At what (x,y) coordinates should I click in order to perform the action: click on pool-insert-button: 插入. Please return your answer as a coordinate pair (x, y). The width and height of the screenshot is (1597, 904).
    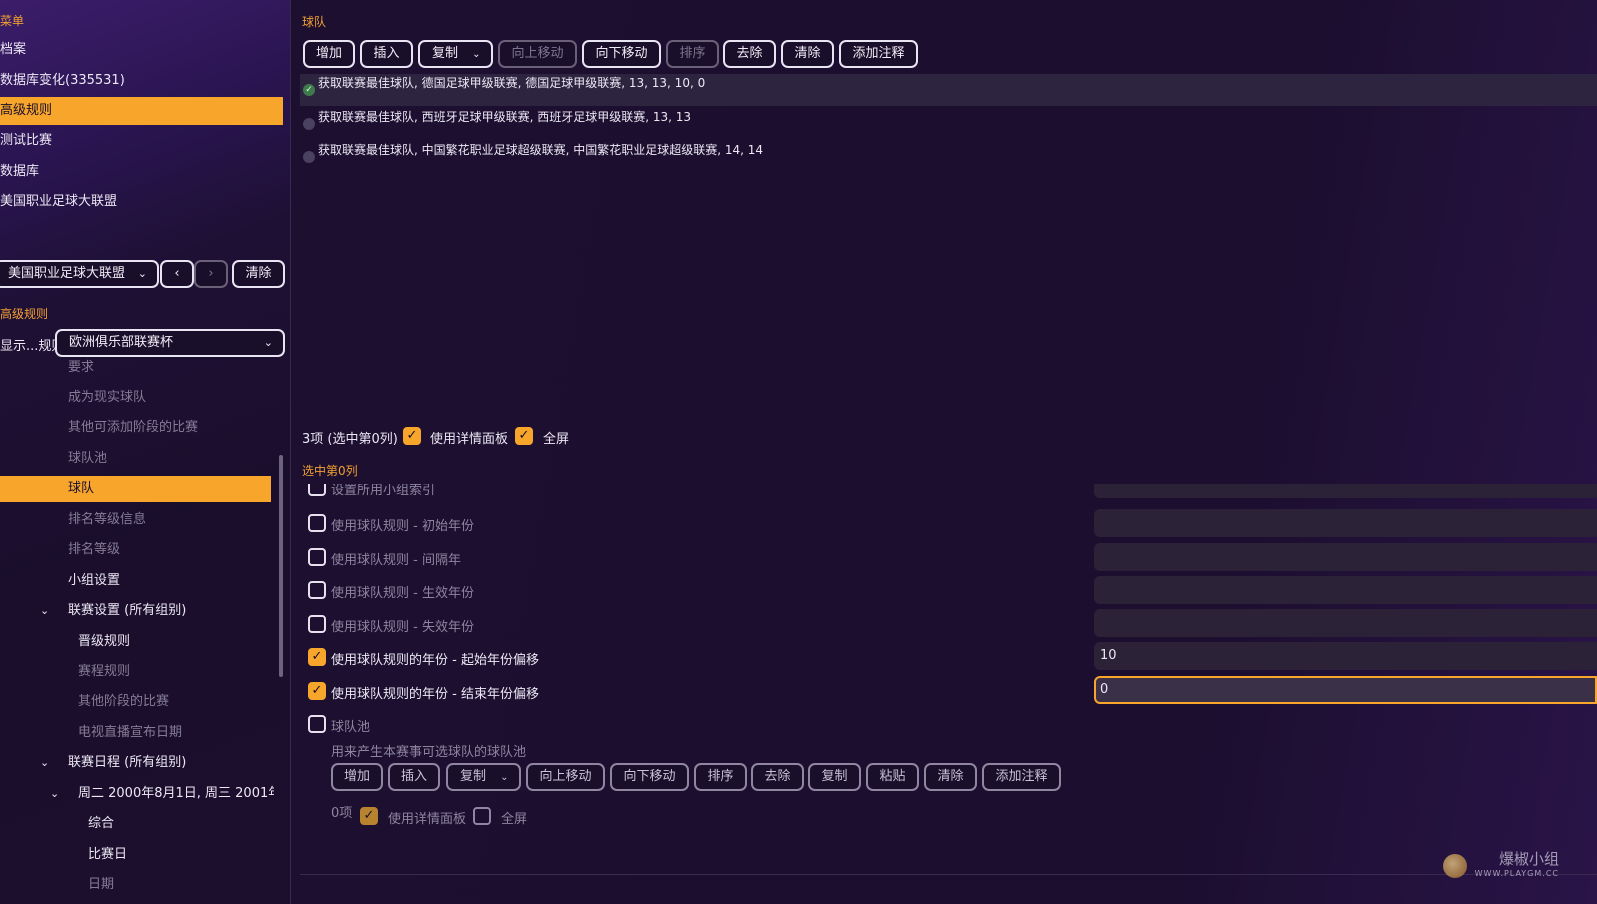
    Looking at the image, I should click on (414, 777).